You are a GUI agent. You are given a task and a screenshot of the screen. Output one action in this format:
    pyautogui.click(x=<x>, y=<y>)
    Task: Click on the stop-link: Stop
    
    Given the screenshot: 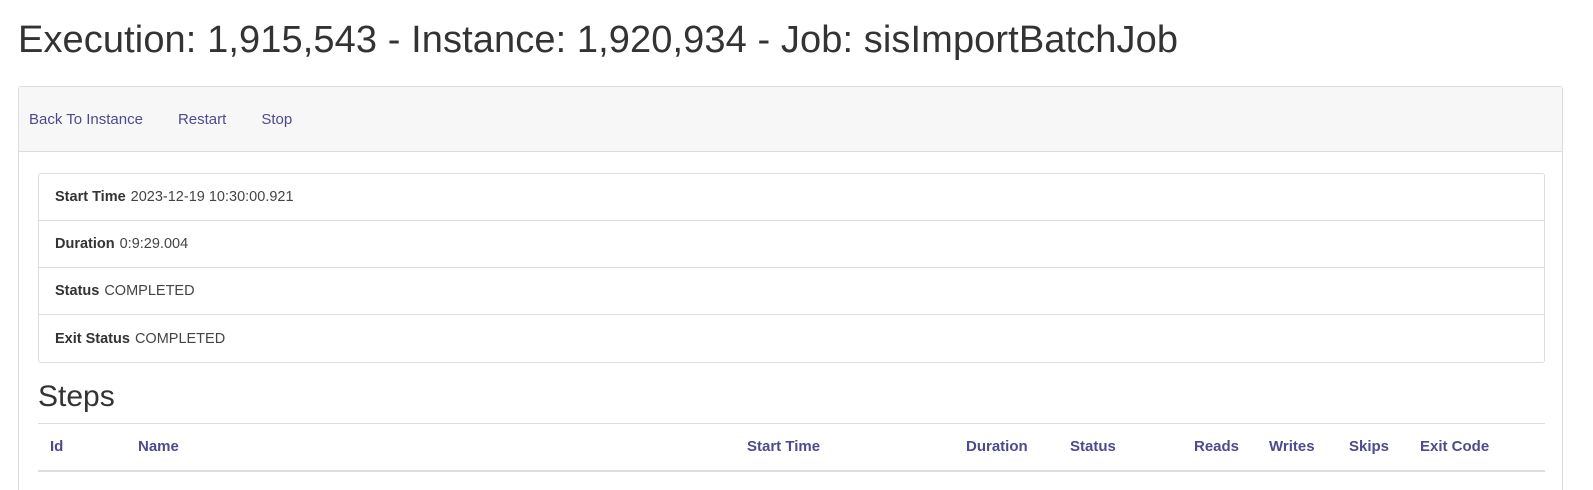 What is the action you would take?
    pyautogui.click(x=276, y=119)
    